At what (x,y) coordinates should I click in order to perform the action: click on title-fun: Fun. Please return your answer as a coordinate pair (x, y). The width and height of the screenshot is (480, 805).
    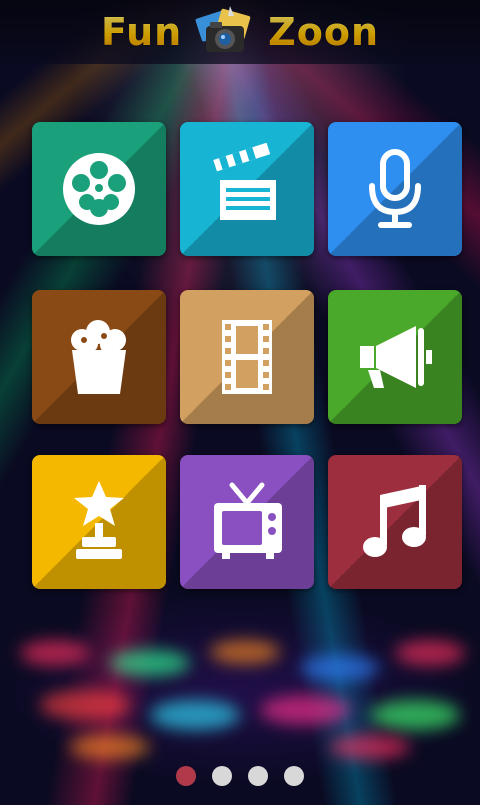
    Looking at the image, I should click on (142, 32).